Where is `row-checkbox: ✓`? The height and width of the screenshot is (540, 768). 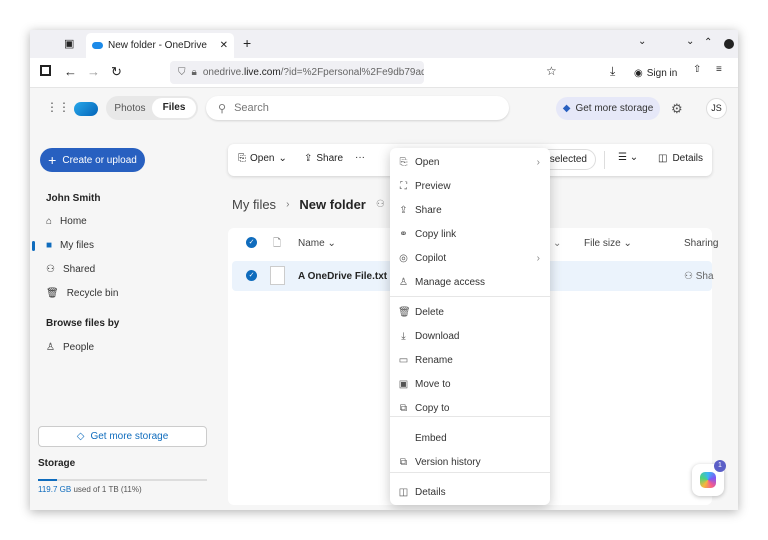
row-checkbox: ✓ is located at coordinates (251, 275).